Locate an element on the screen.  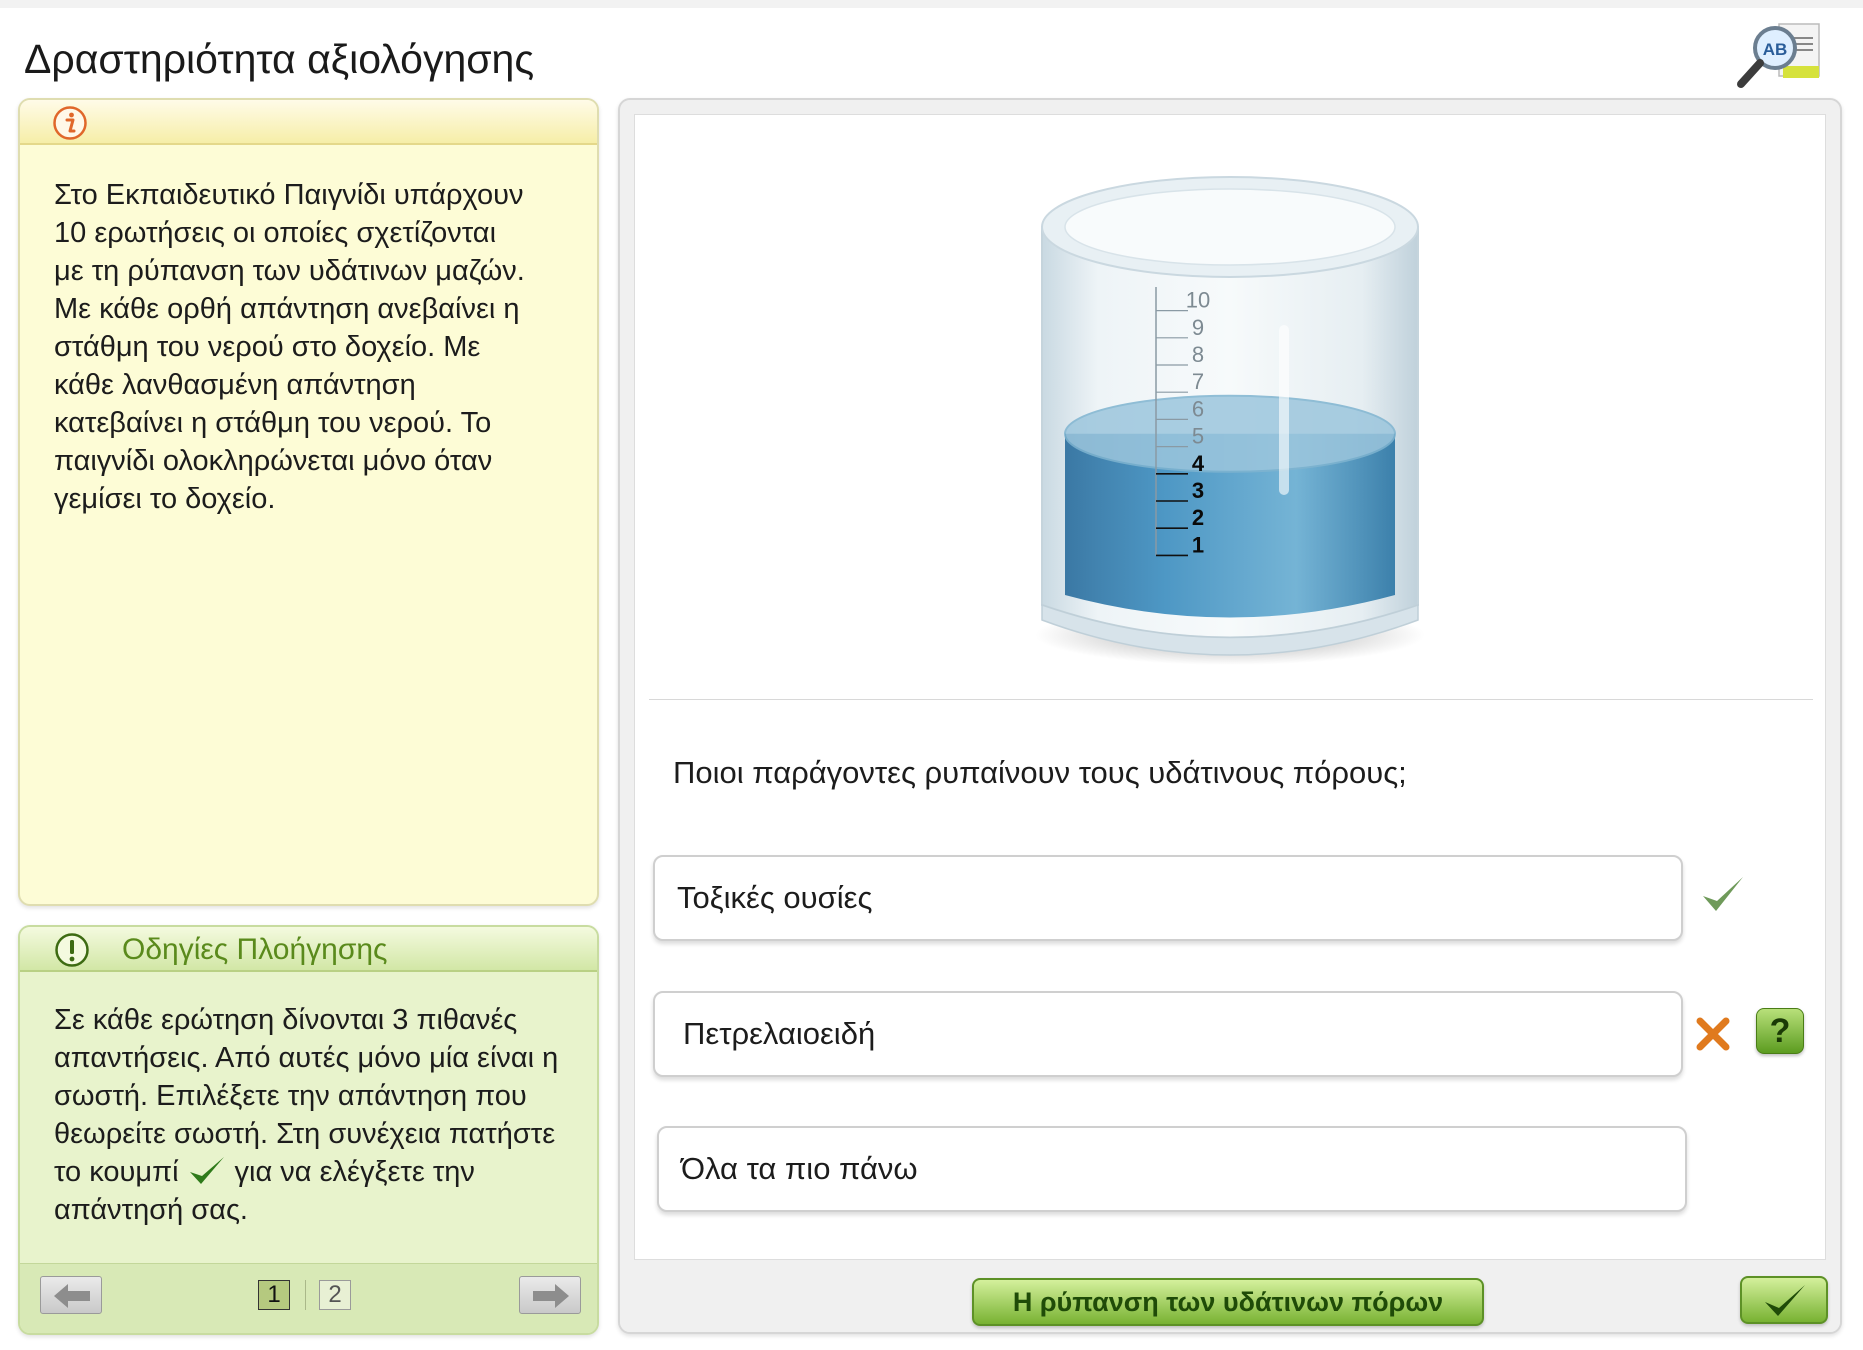
scale-label: 7 is located at coordinates (1198, 381).